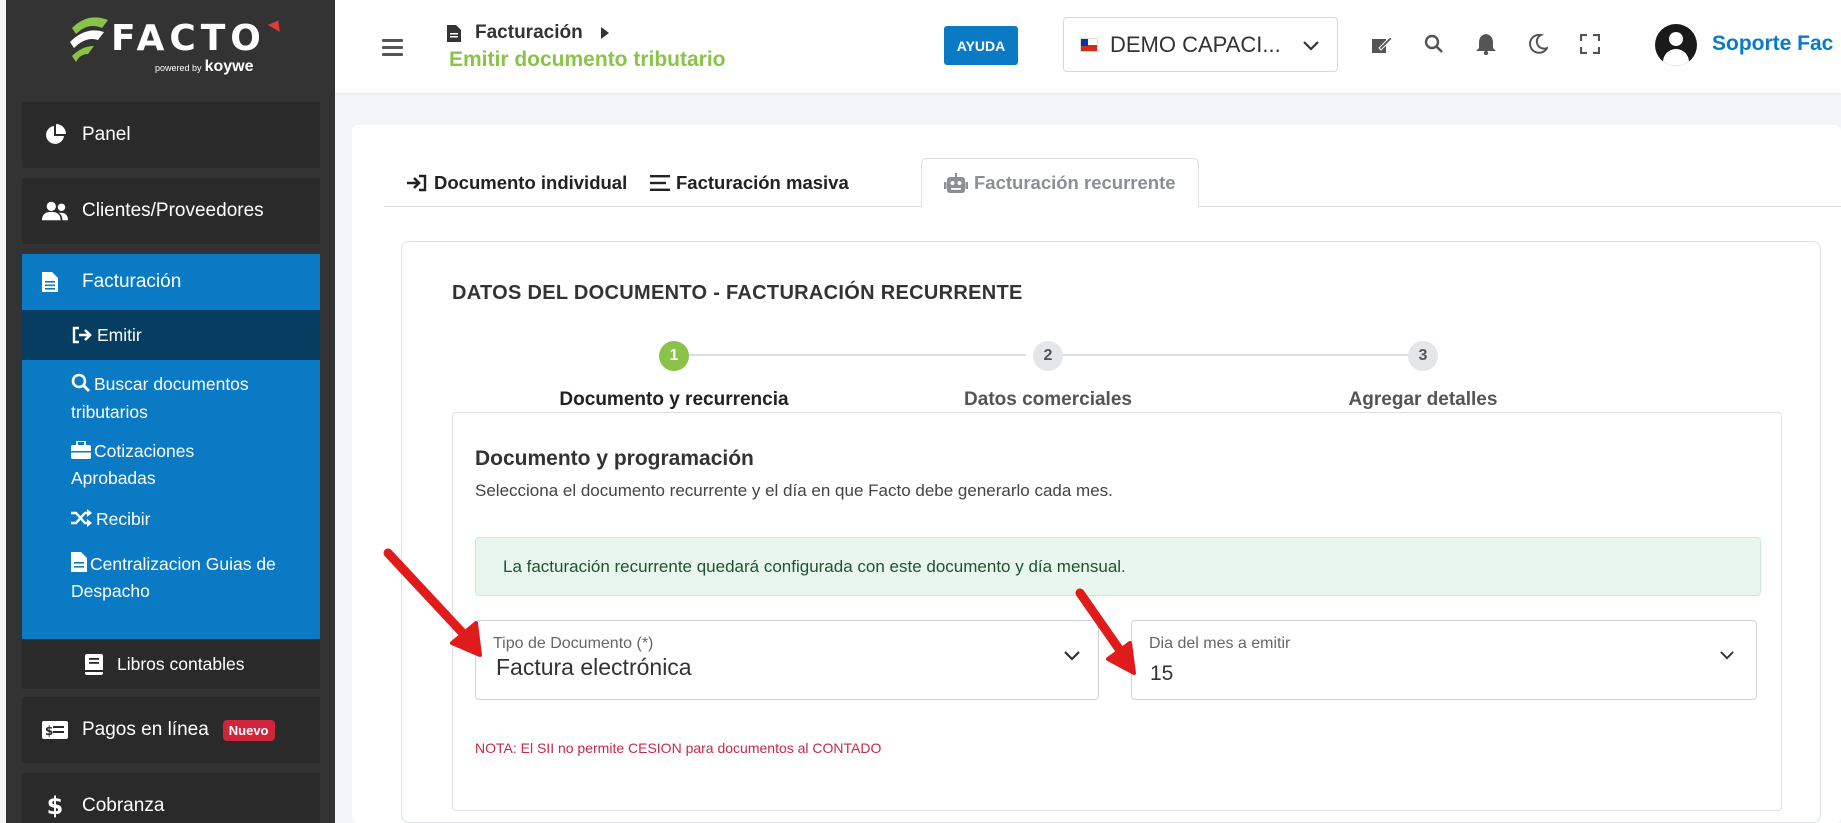 This screenshot has height=823, width=1841. I want to click on sidebar-item-label: Pagos en línea, so click(145, 729).